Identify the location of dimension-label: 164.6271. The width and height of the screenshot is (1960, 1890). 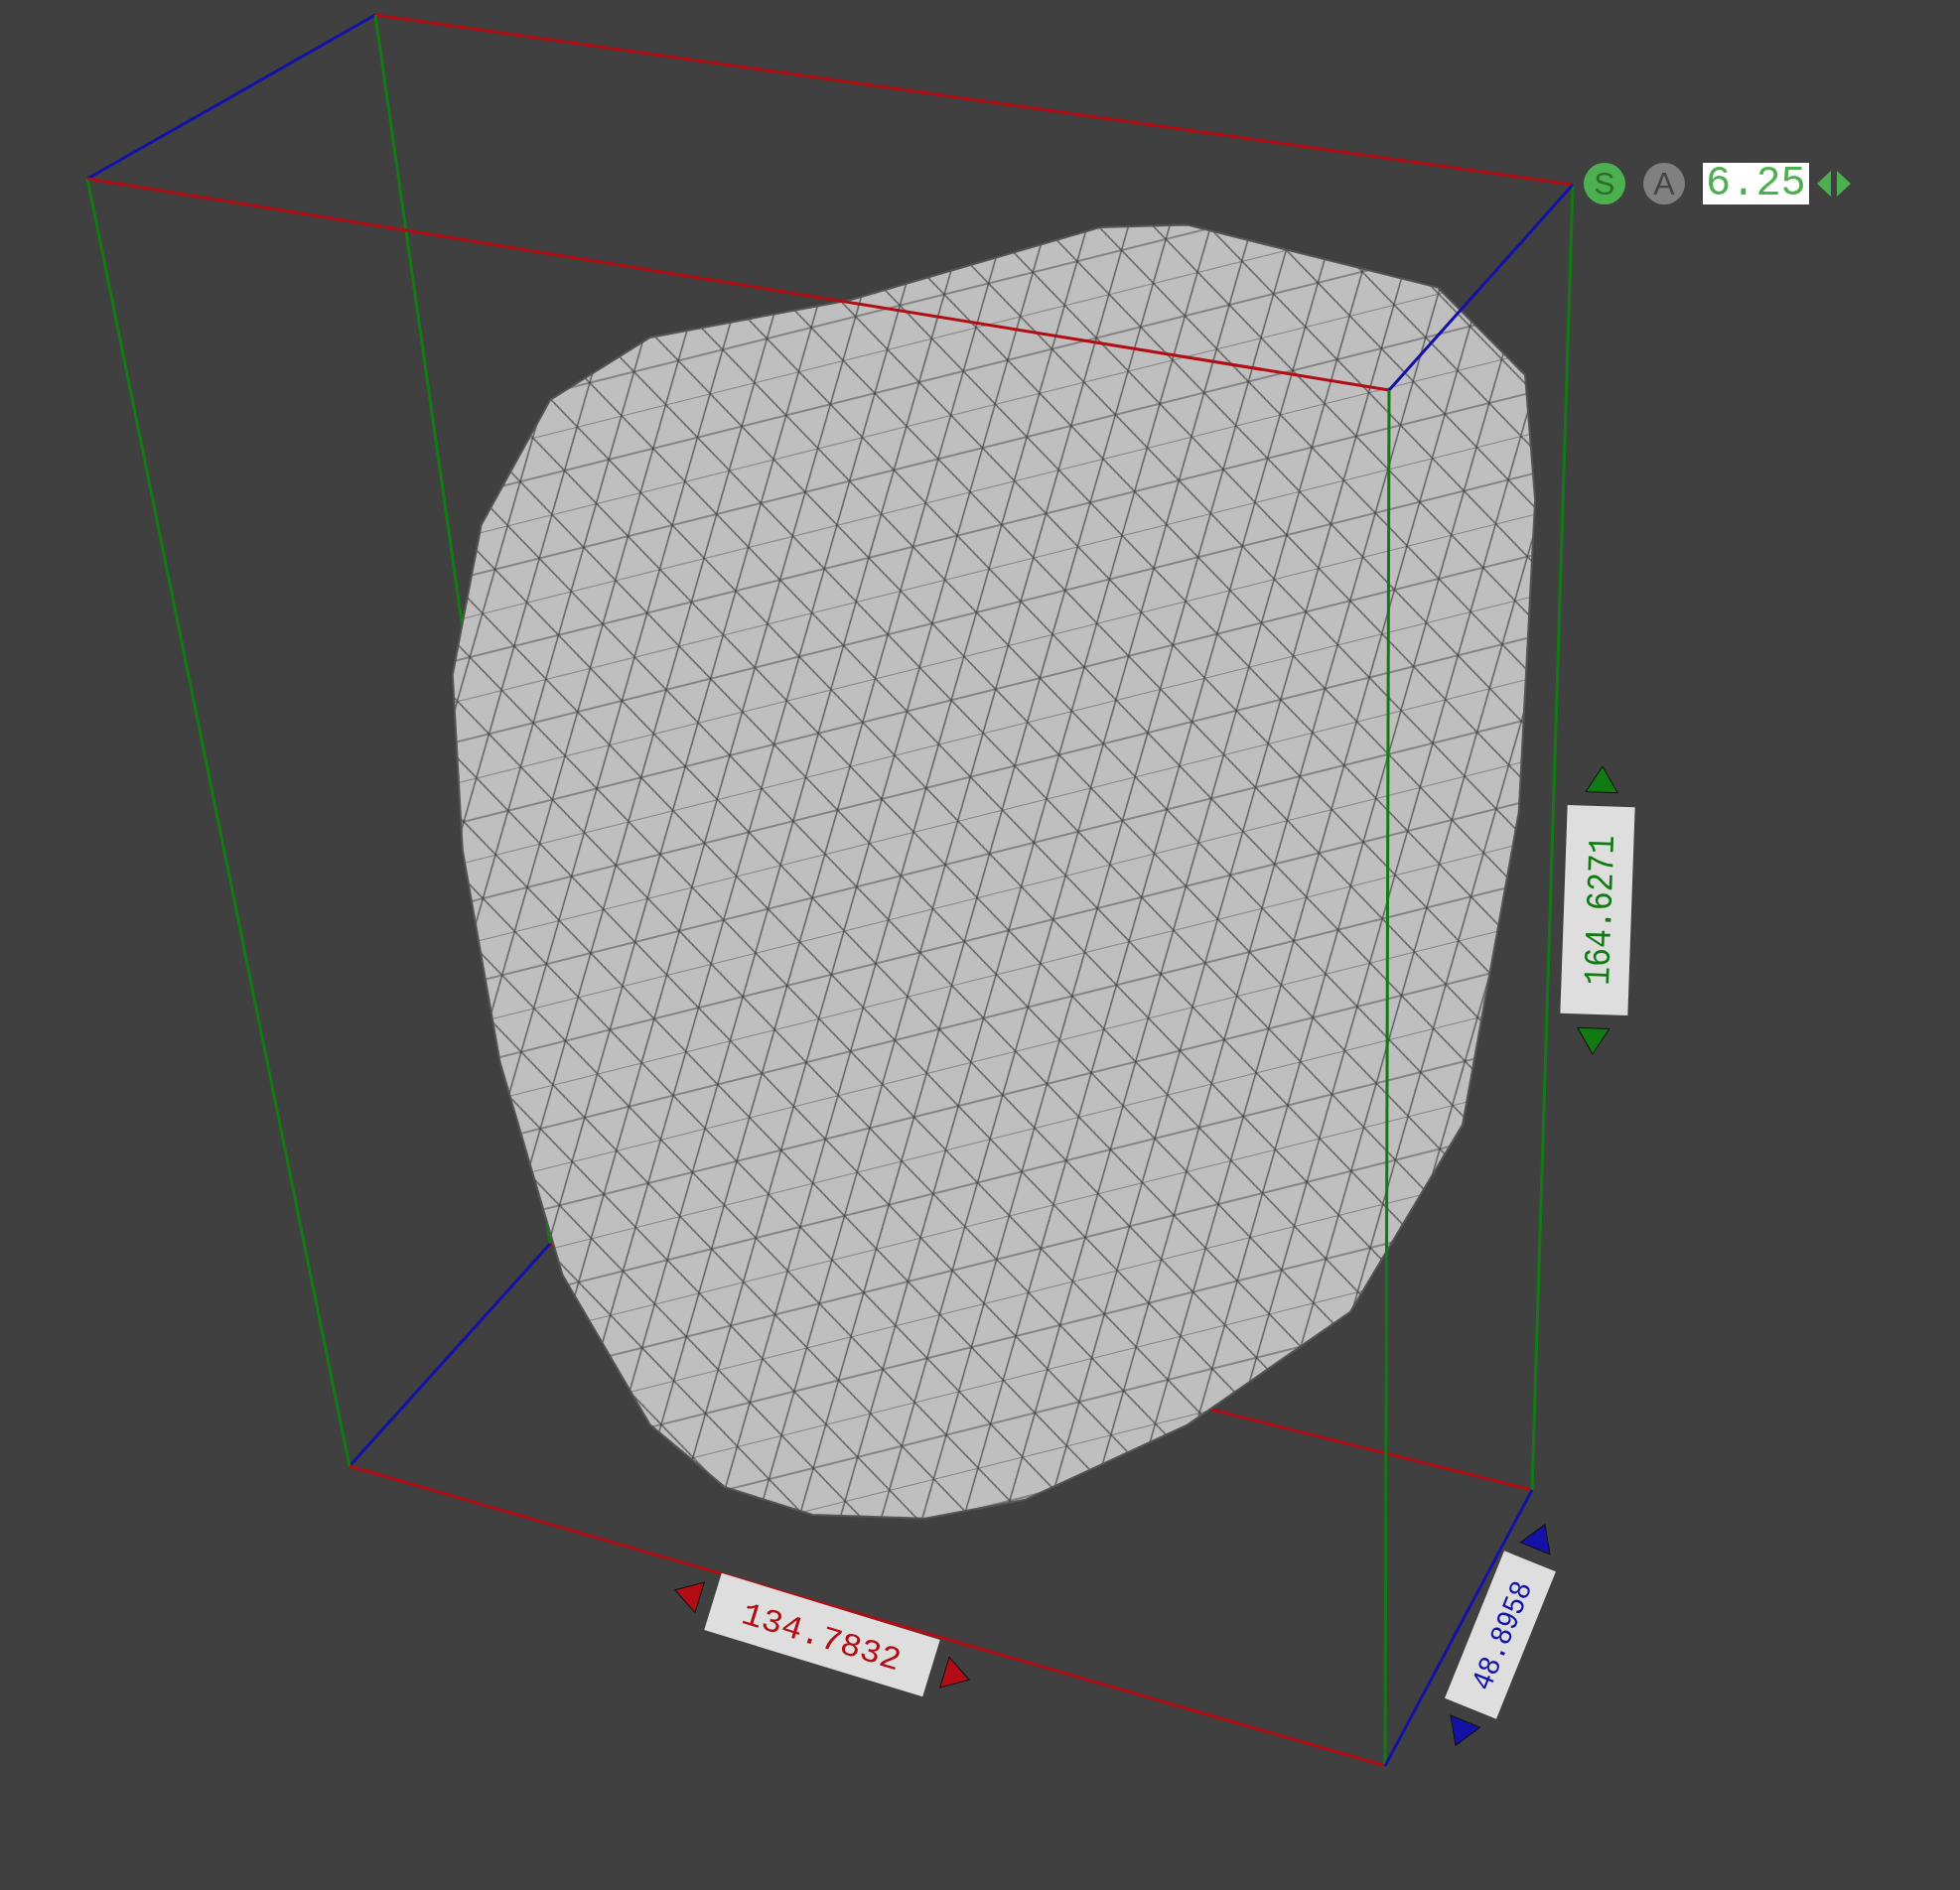
(1597, 910).